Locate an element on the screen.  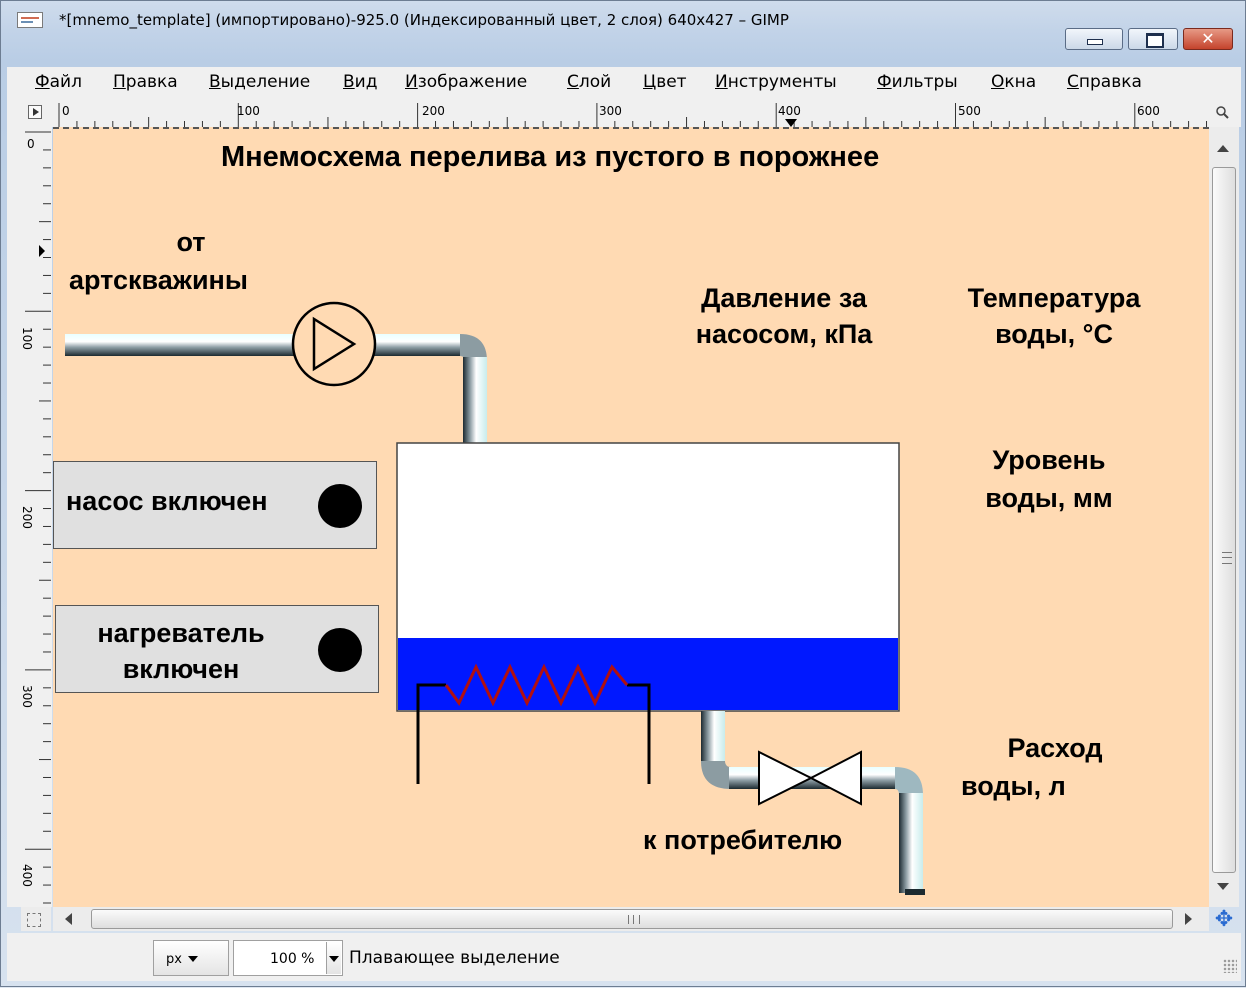
valve-icon is located at coordinates (810, 778).